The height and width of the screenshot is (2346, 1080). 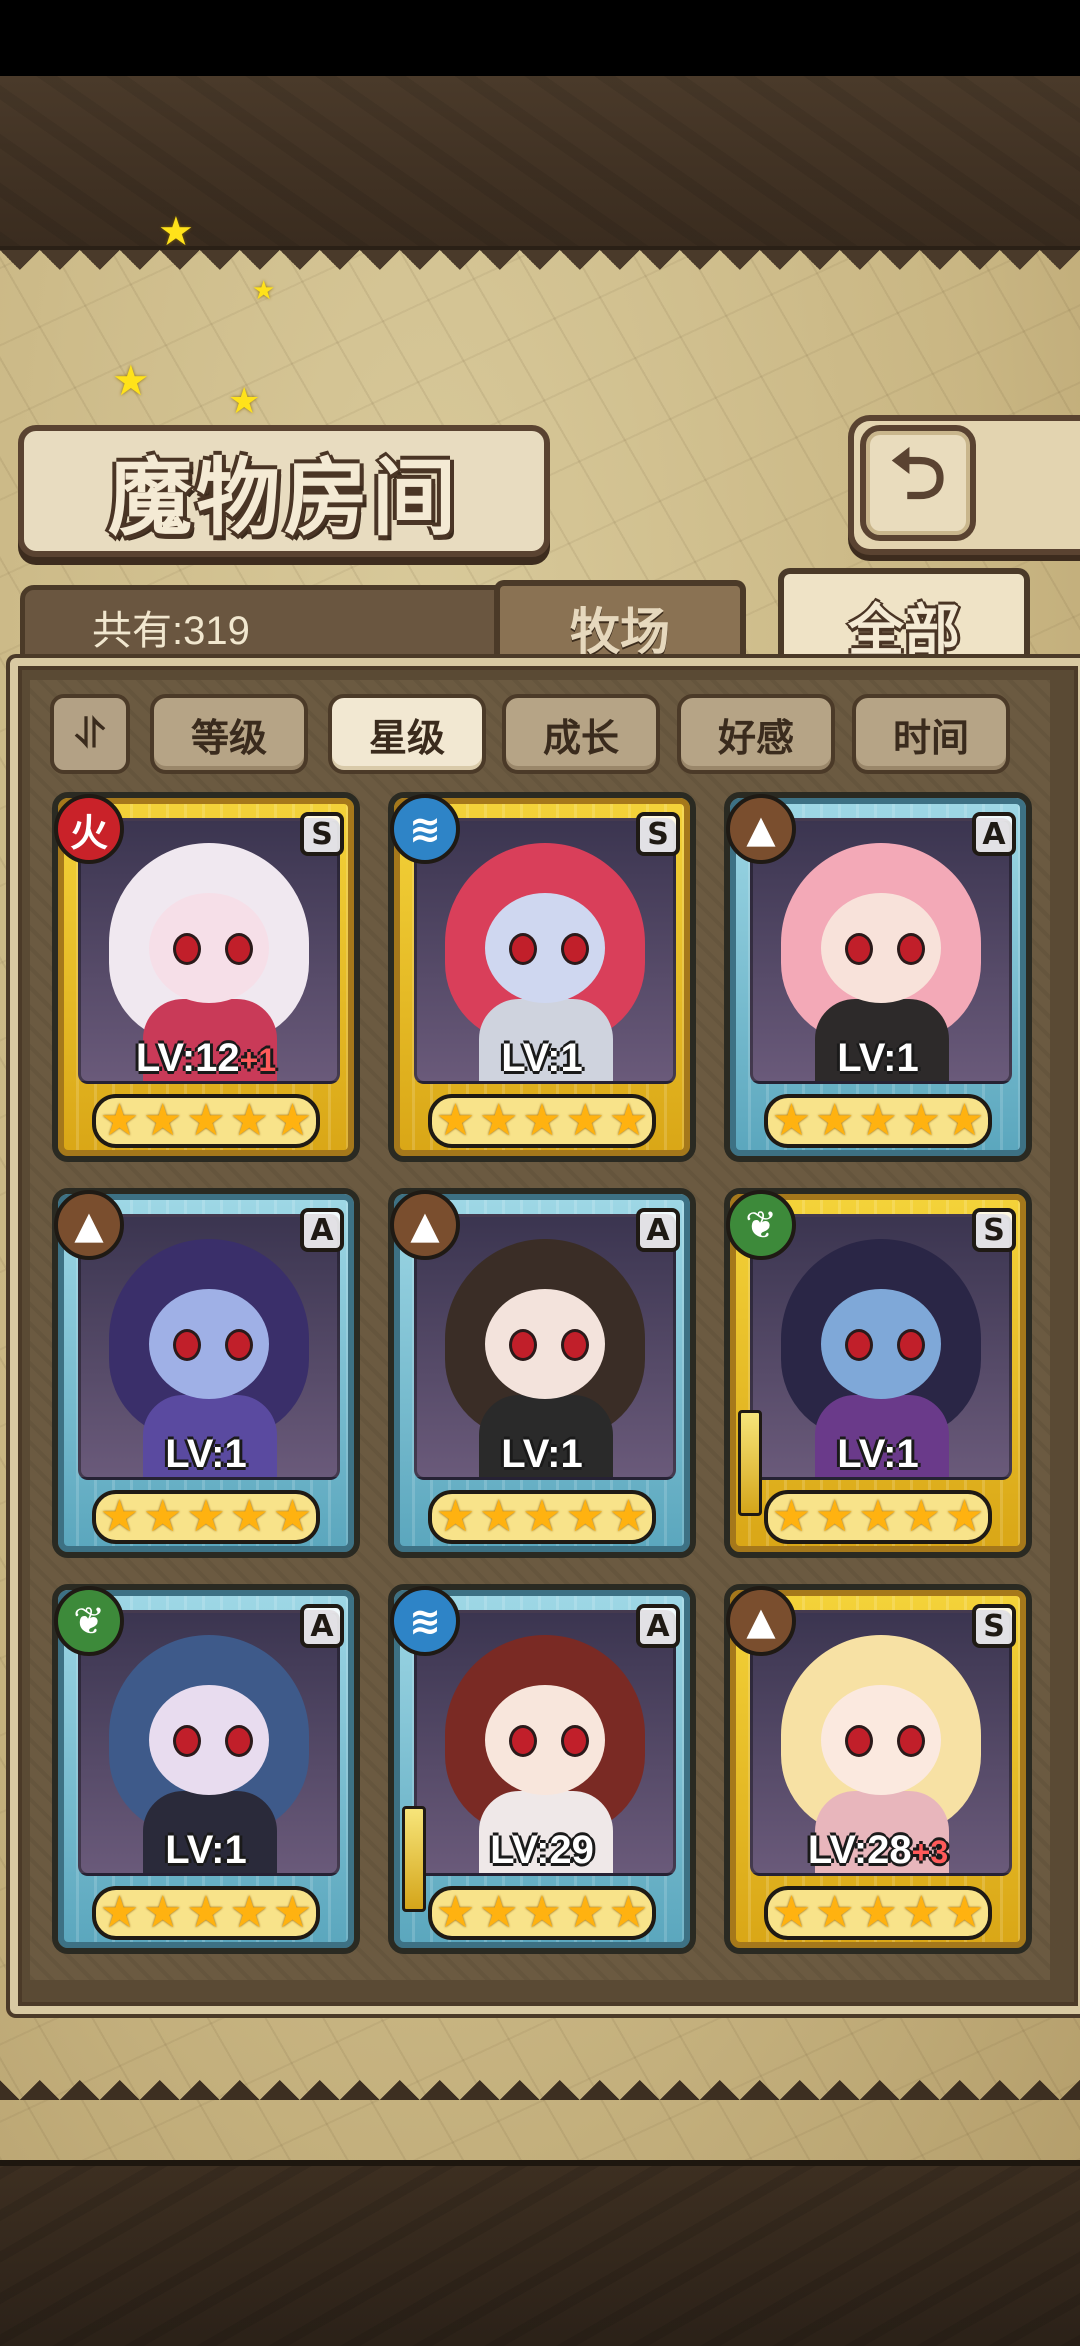 What do you see at coordinates (620, 631) in the screenshot?
I see `tab-farm-label: 牧场` at bounding box center [620, 631].